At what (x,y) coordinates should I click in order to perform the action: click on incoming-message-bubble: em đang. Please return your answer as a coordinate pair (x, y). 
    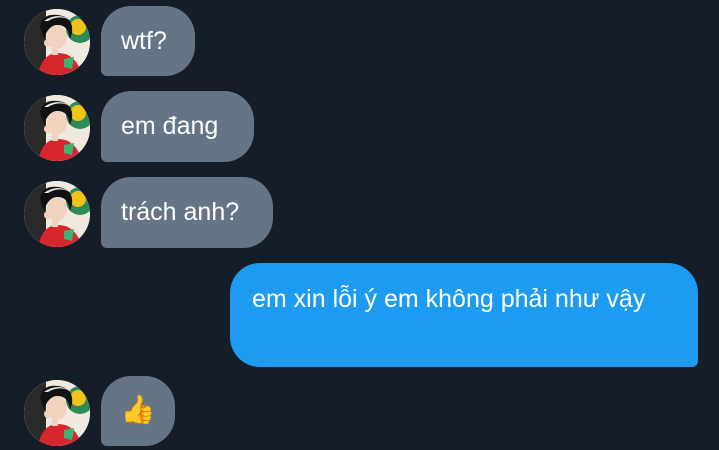
    Looking at the image, I should click on (177, 126).